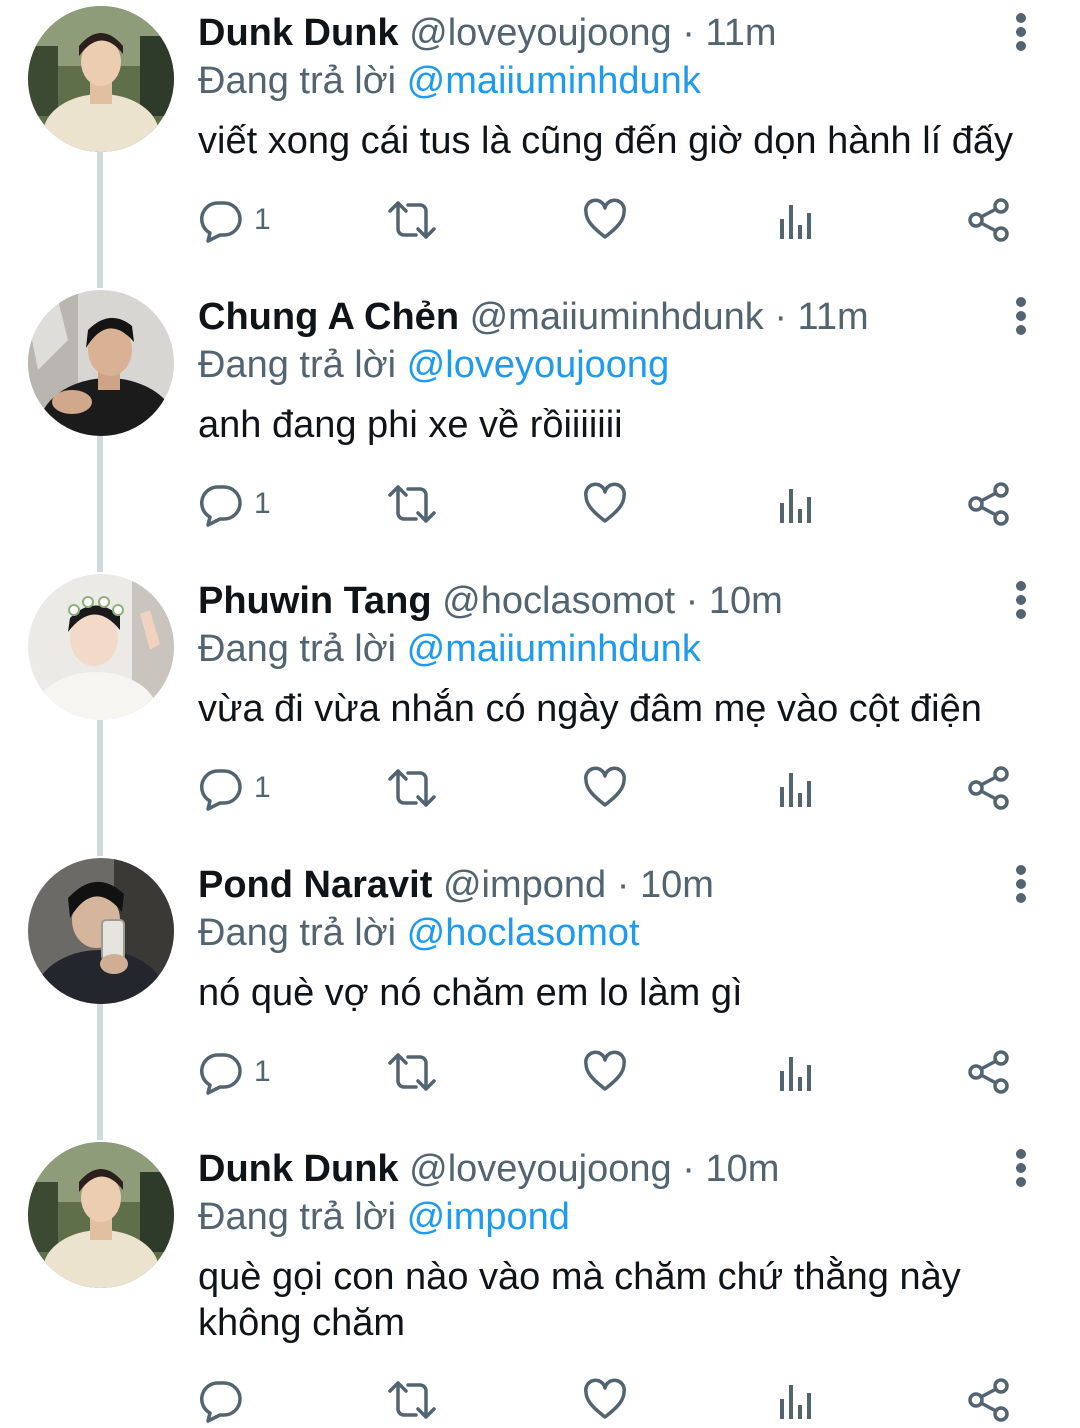 The height and width of the screenshot is (1428, 1080). Describe the element at coordinates (315, 601) in the screenshot. I see `display-name: Phuwin Tang` at that location.